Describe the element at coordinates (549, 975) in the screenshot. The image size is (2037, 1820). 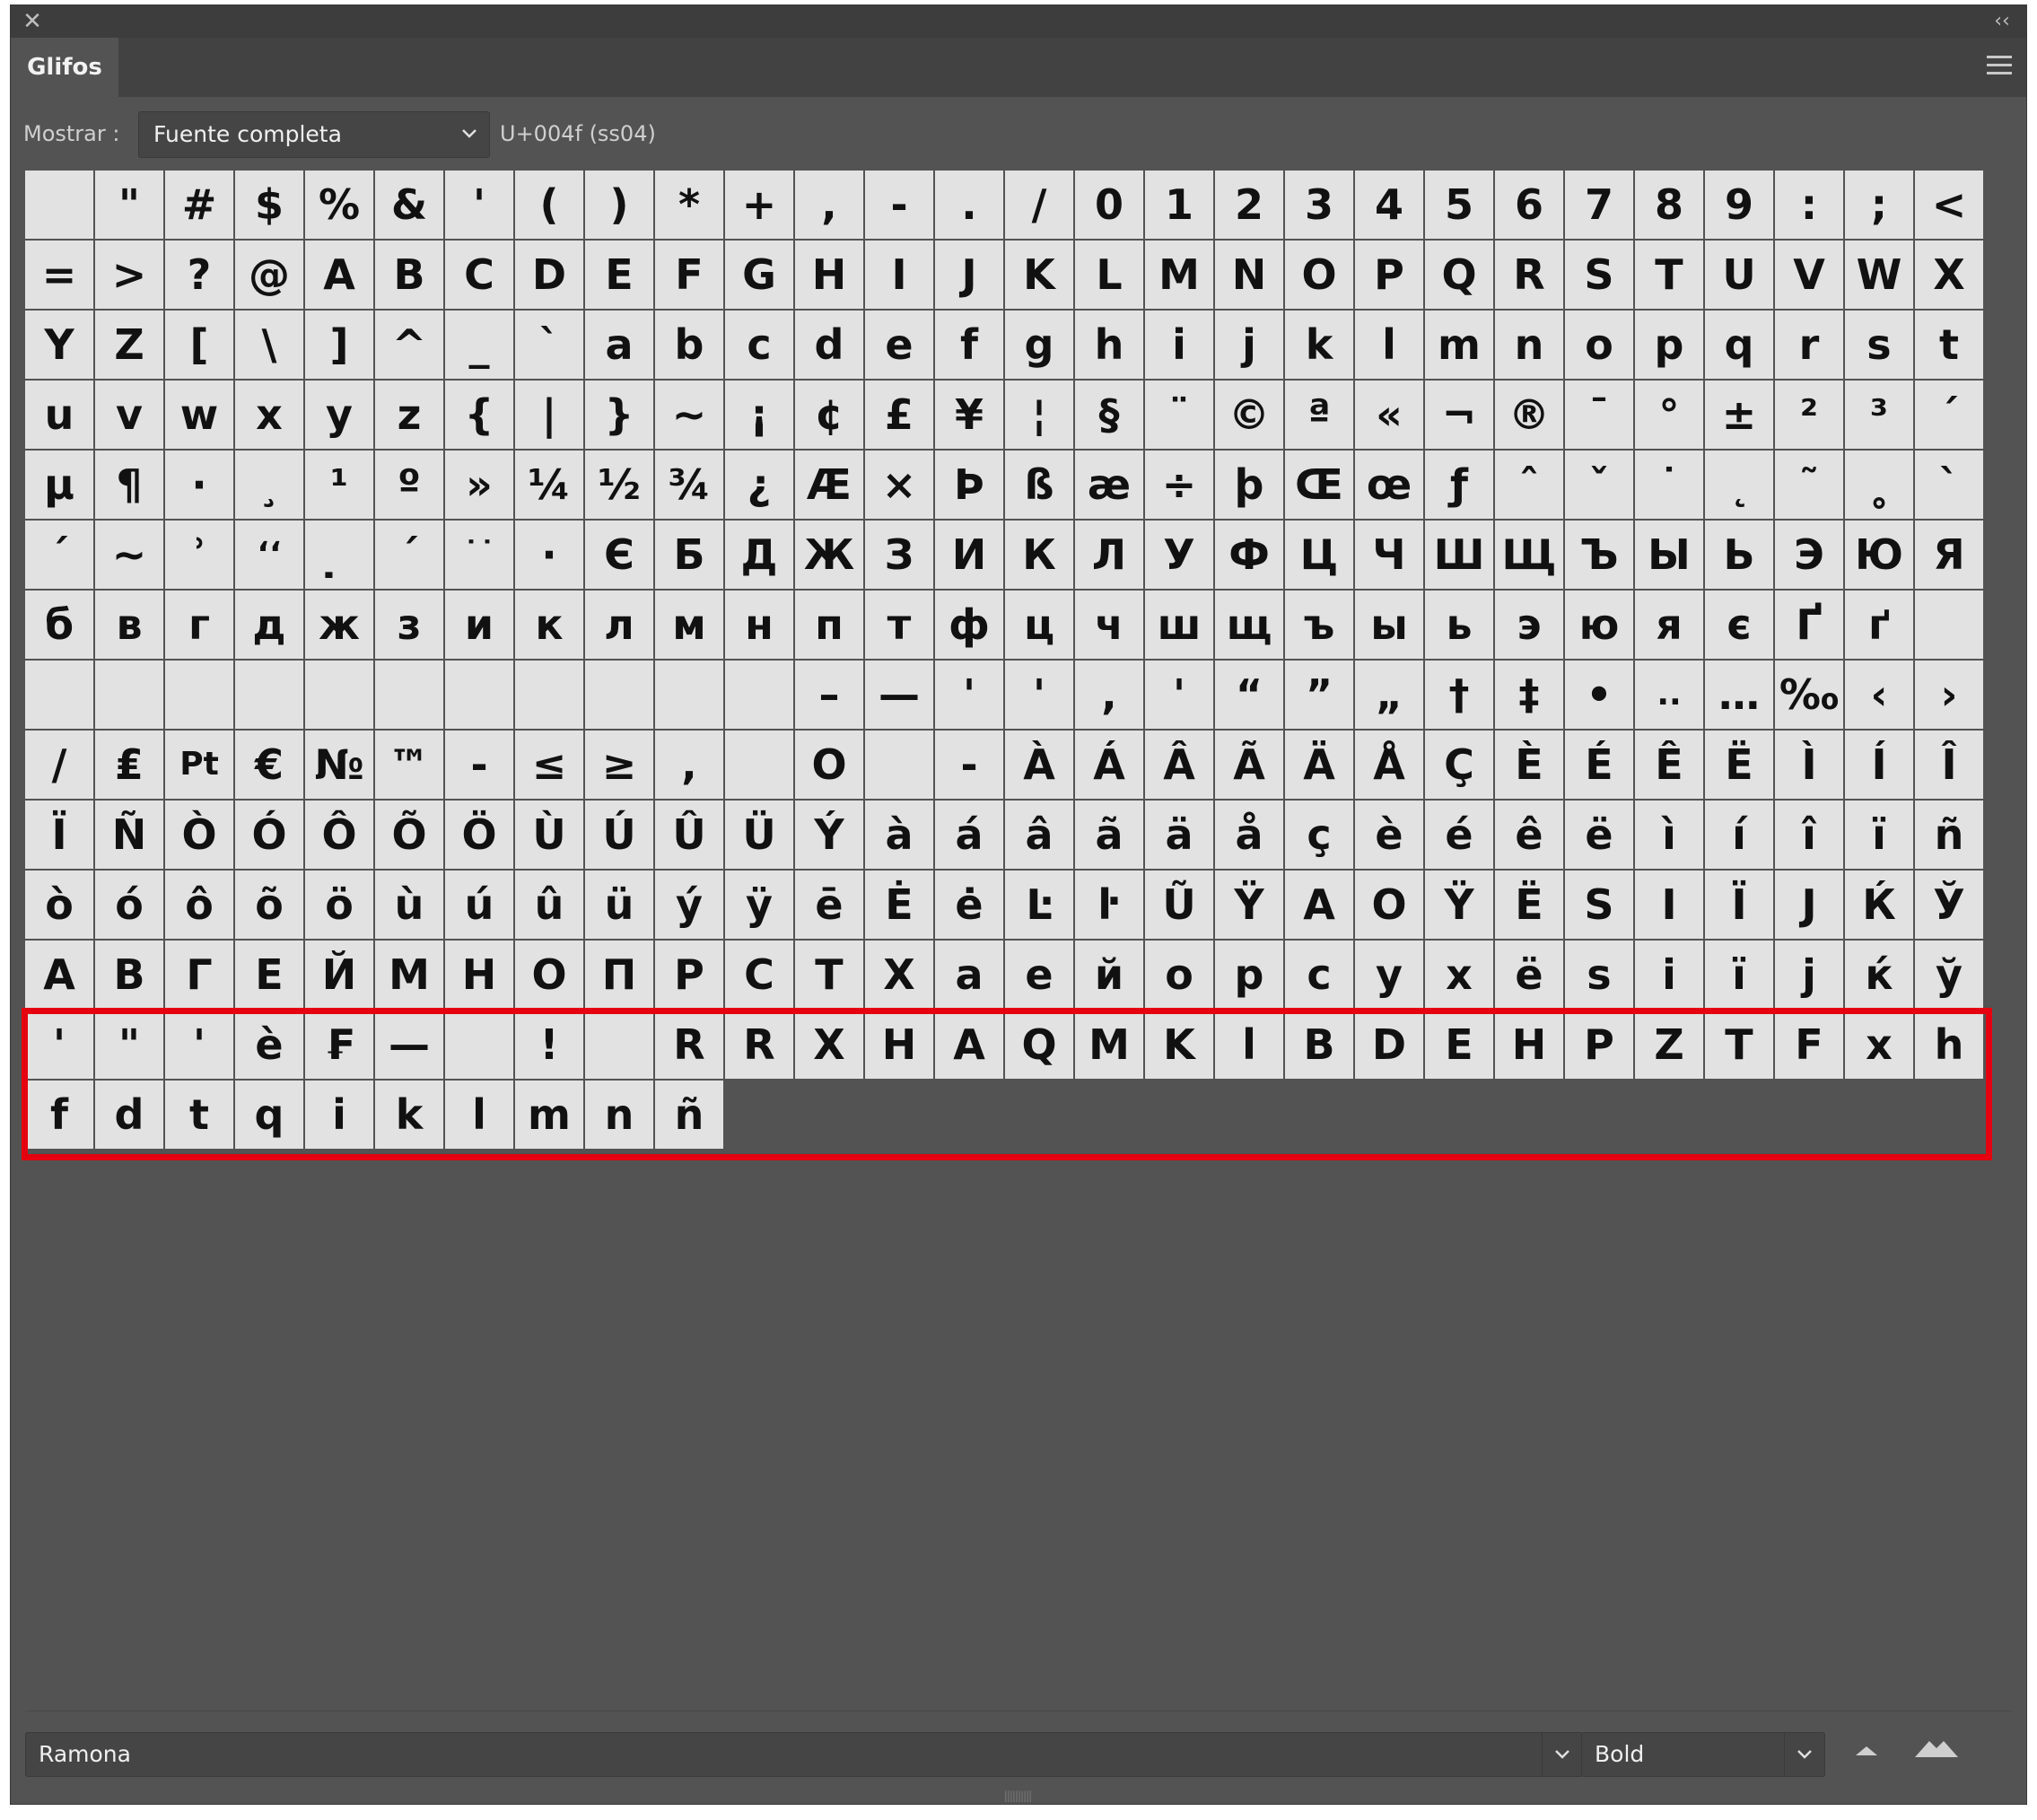
I see `glyph-cell: О` at that location.